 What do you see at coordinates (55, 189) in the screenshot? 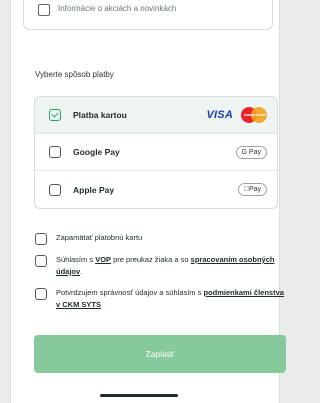
I see `apple-pay-checkbox` at bounding box center [55, 189].